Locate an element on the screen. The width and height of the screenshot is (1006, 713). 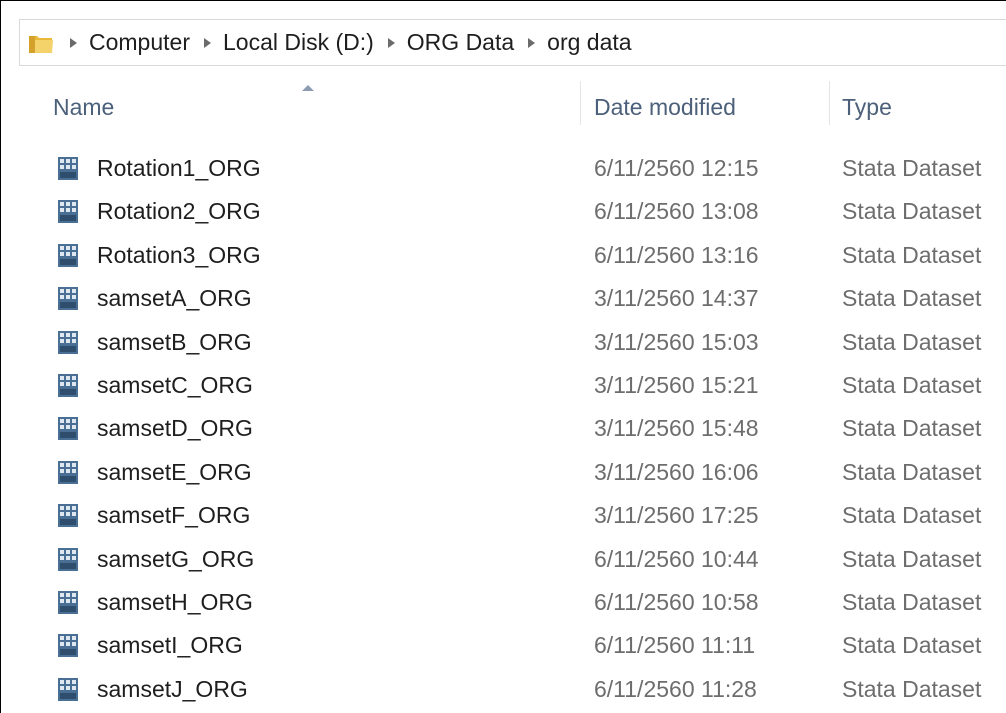
breadcrumb-local-disk: Local Disk (D:) is located at coordinates (298, 42).